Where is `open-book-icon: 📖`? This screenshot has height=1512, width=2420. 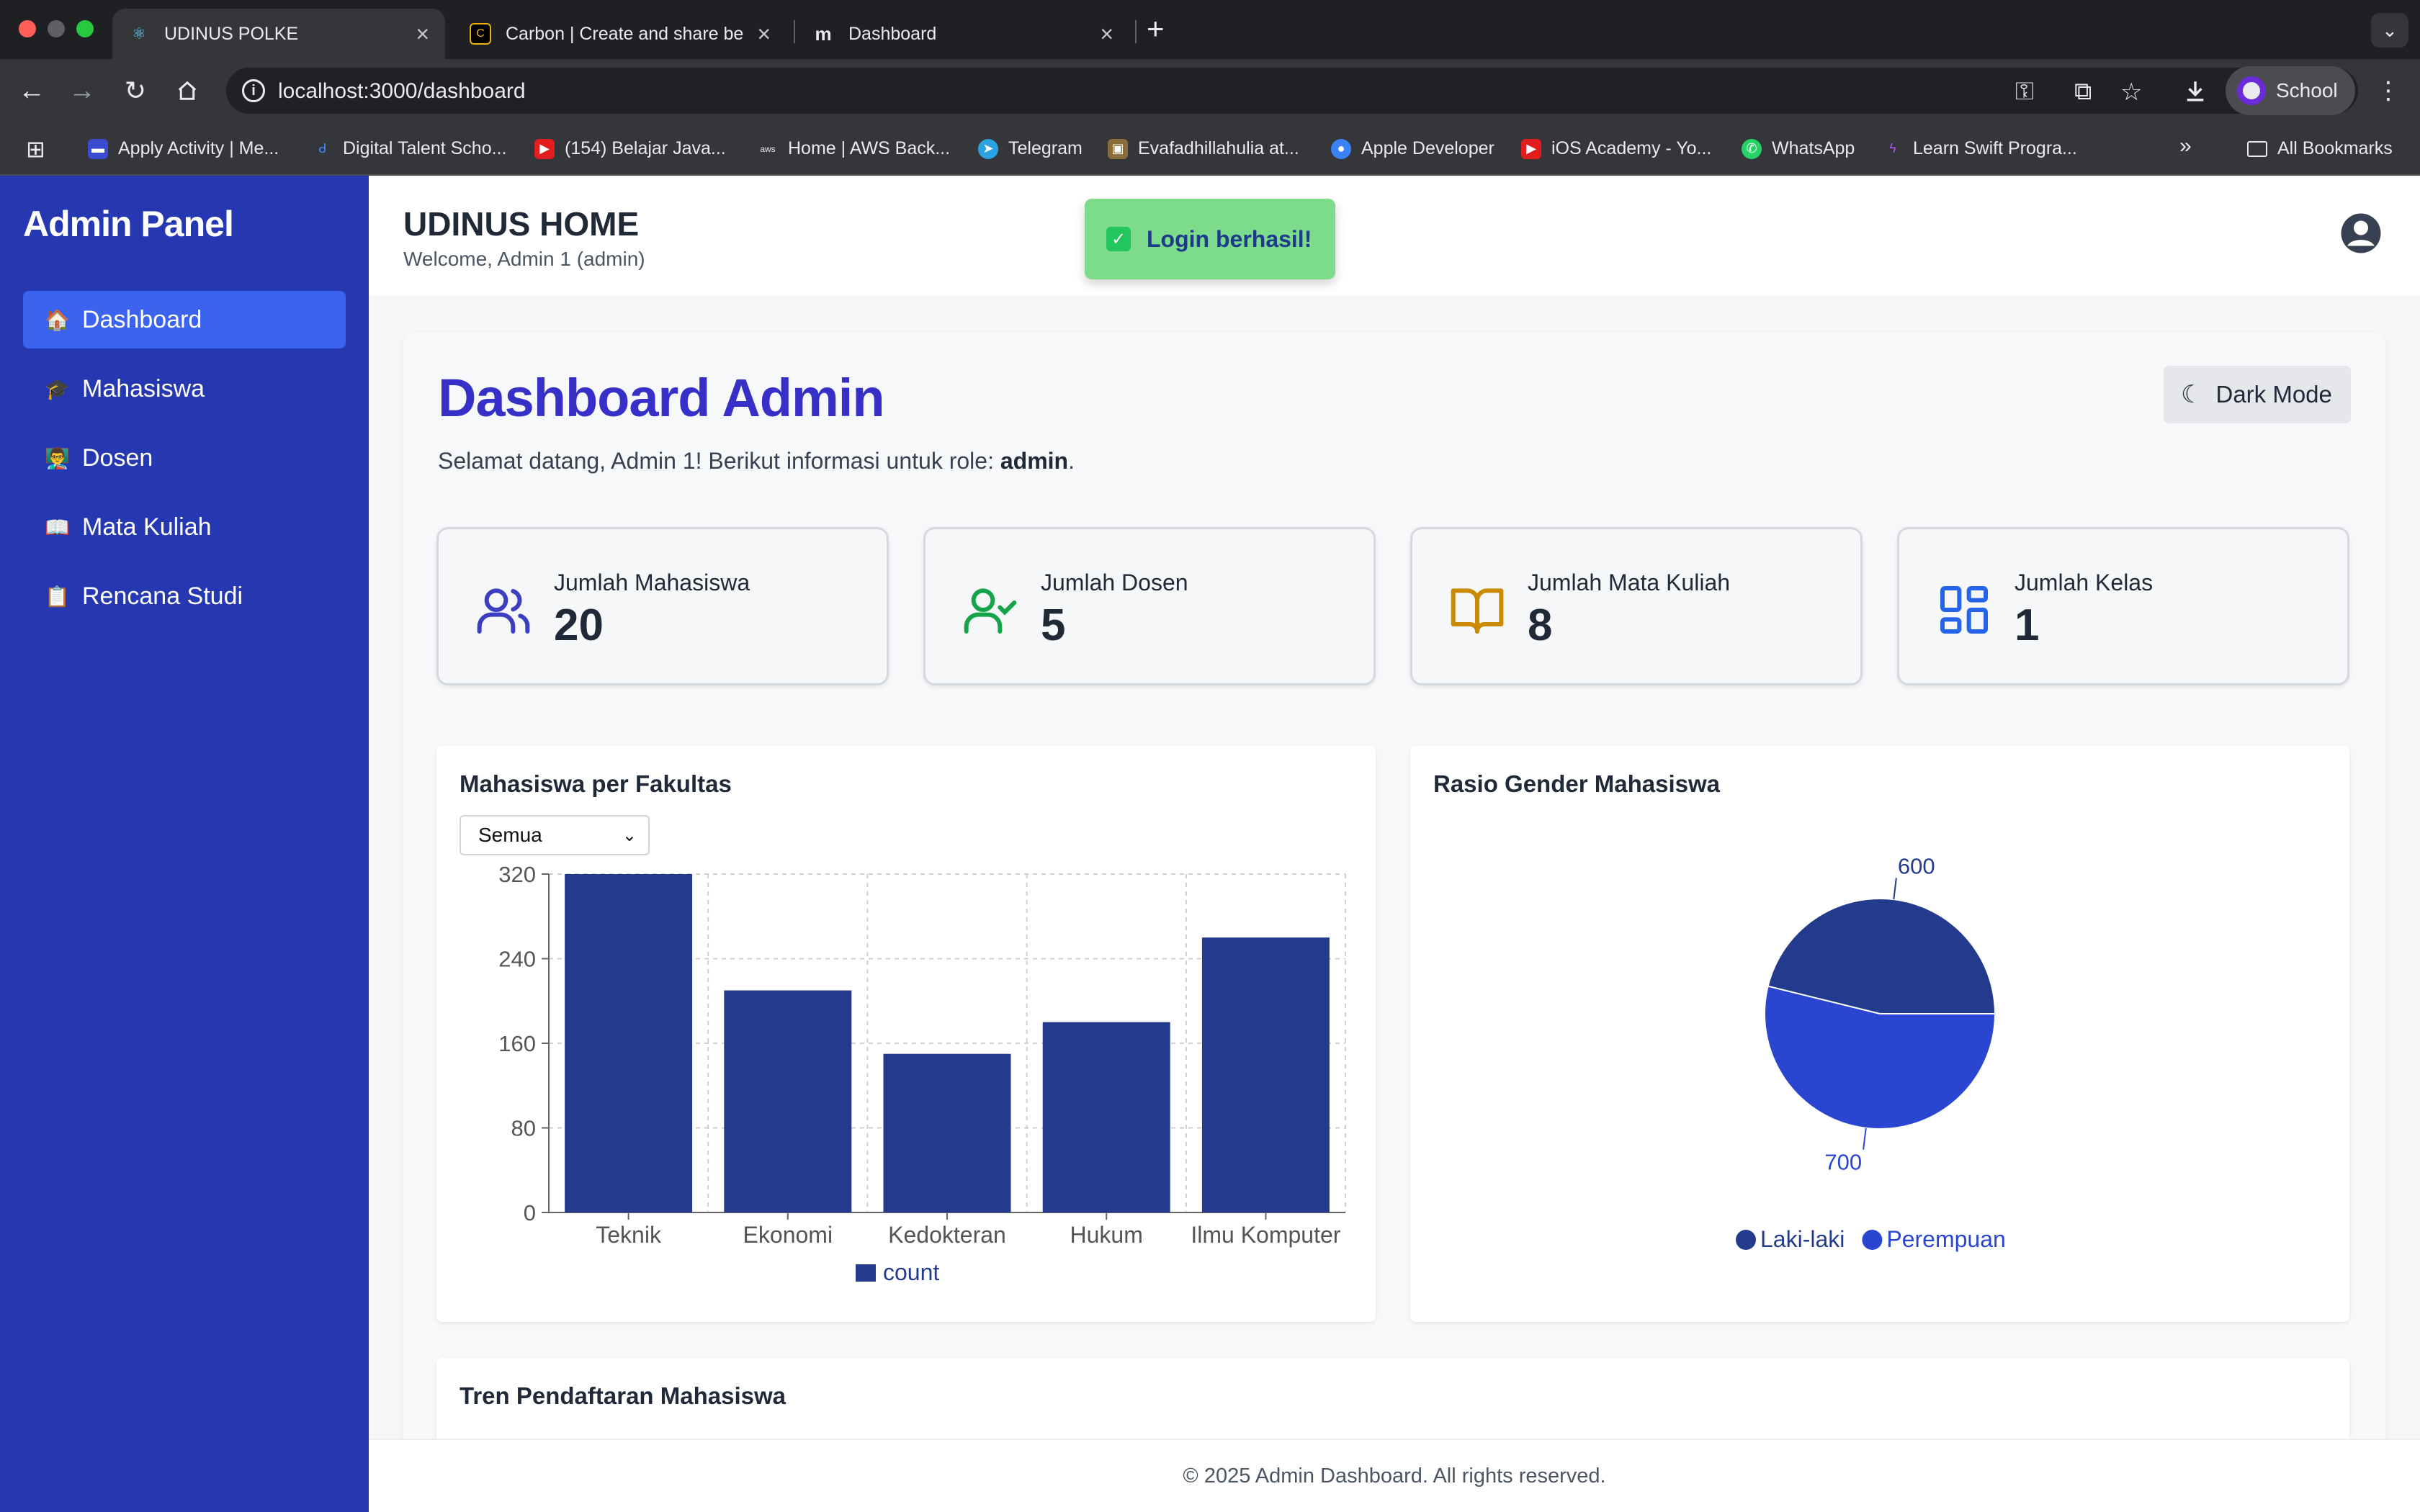
open-book-icon: 📖 is located at coordinates (57, 527).